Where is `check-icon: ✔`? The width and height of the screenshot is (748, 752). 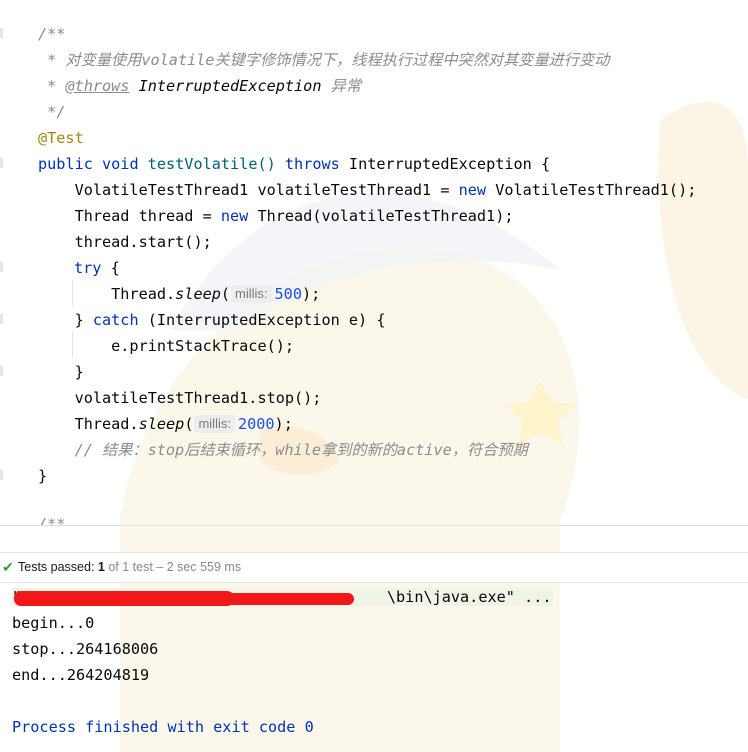
check-icon: ✔ is located at coordinates (8, 567).